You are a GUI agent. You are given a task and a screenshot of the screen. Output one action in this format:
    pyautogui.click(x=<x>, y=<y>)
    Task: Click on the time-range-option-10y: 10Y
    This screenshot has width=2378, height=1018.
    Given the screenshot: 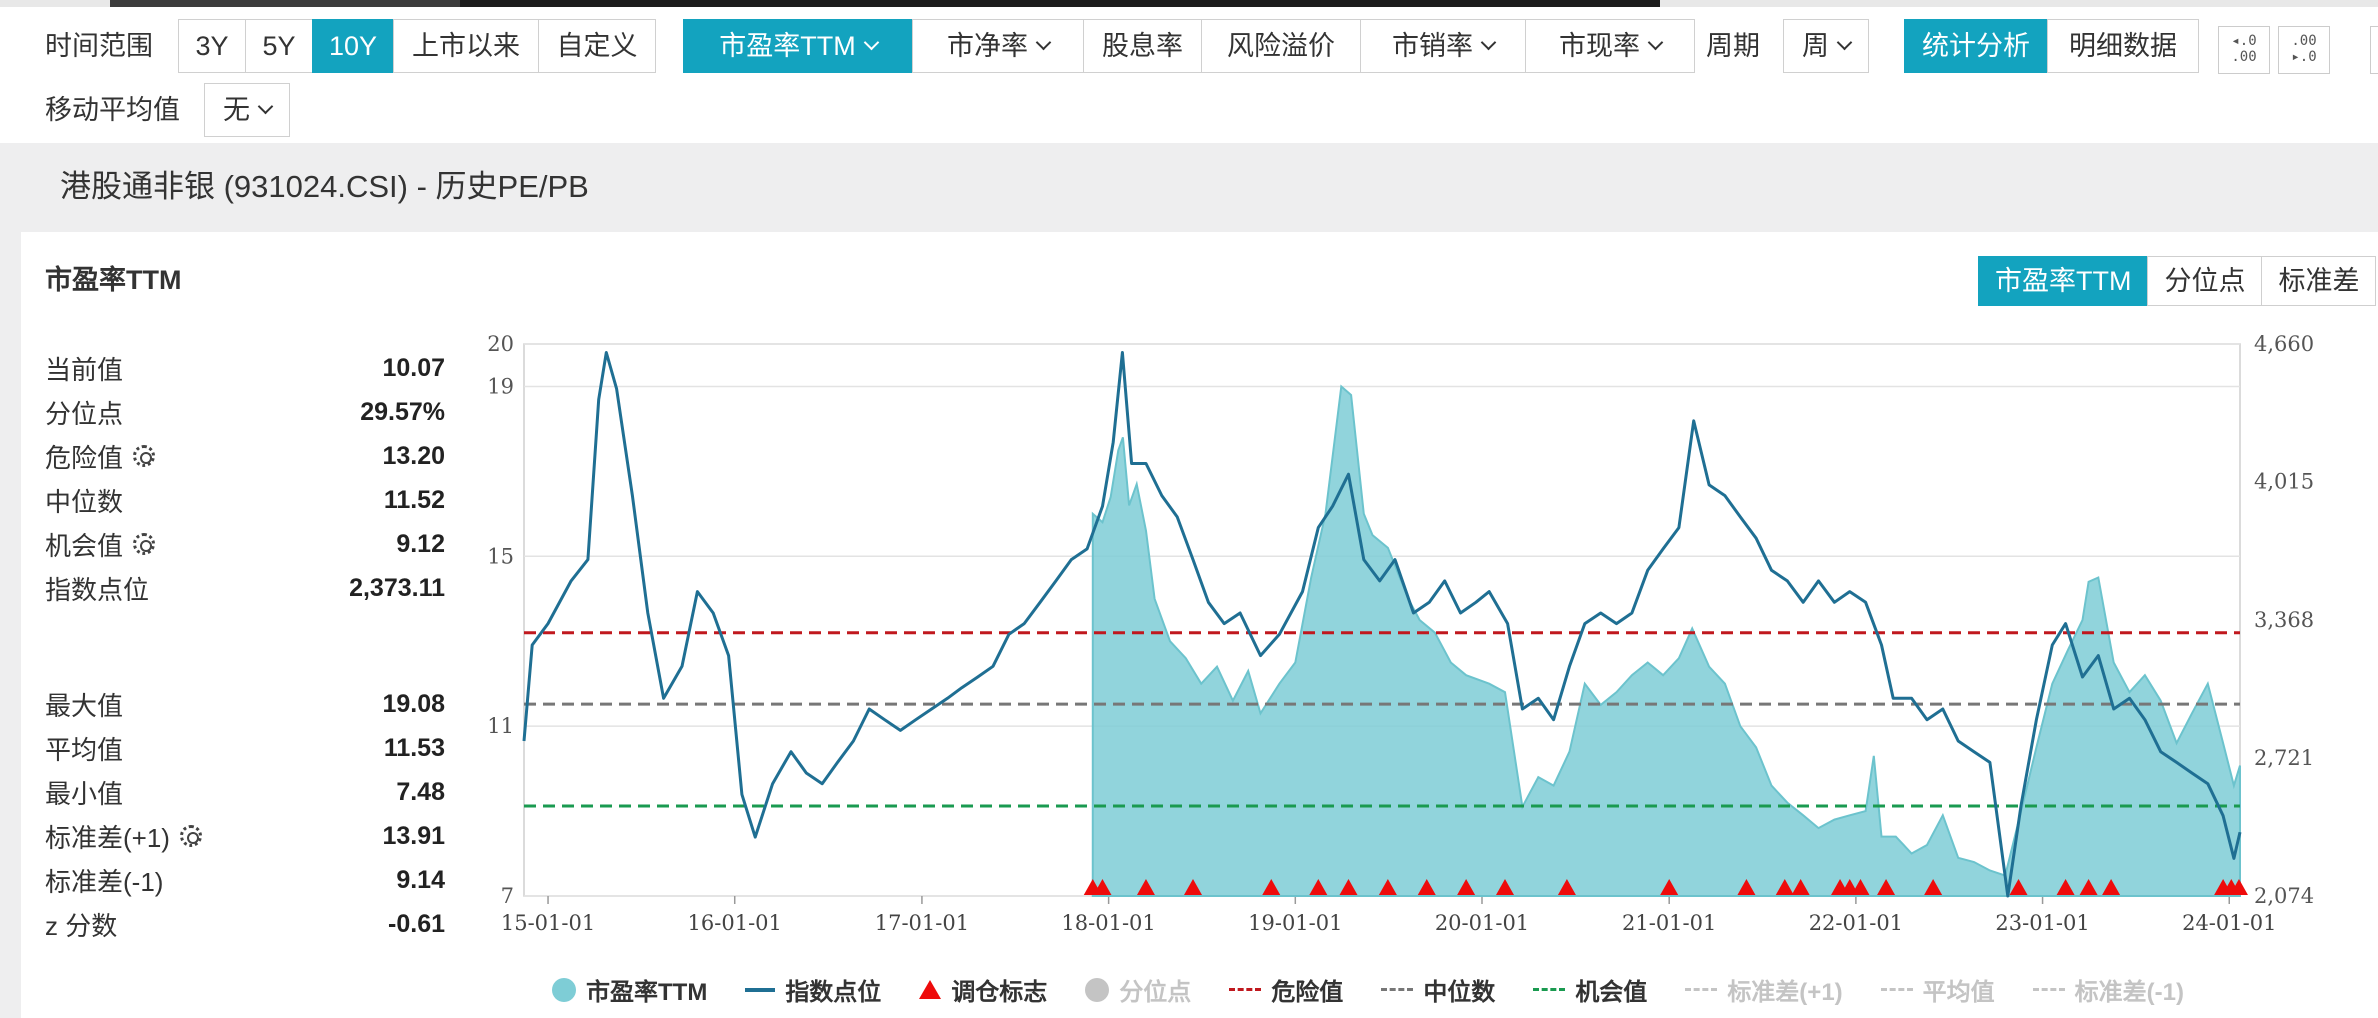 What is the action you would take?
    pyautogui.click(x=353, y=46)
    